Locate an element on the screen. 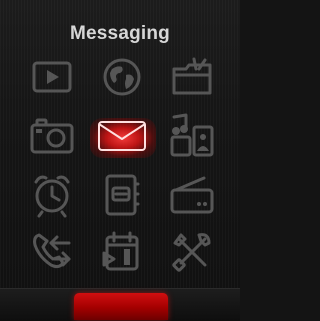 The image size is (320, 321). menu-item-calendar is located at coordinates (122, 252).